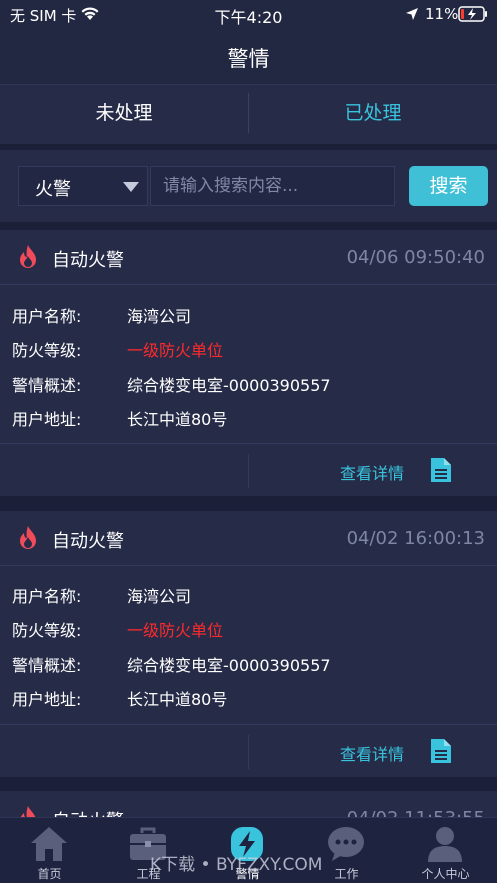 This screenshot has height=883, width=497. What do you see at coordinates (131, 187) in the screenshot?
I see `caret-down-icon` at bounding box center [131, 187].